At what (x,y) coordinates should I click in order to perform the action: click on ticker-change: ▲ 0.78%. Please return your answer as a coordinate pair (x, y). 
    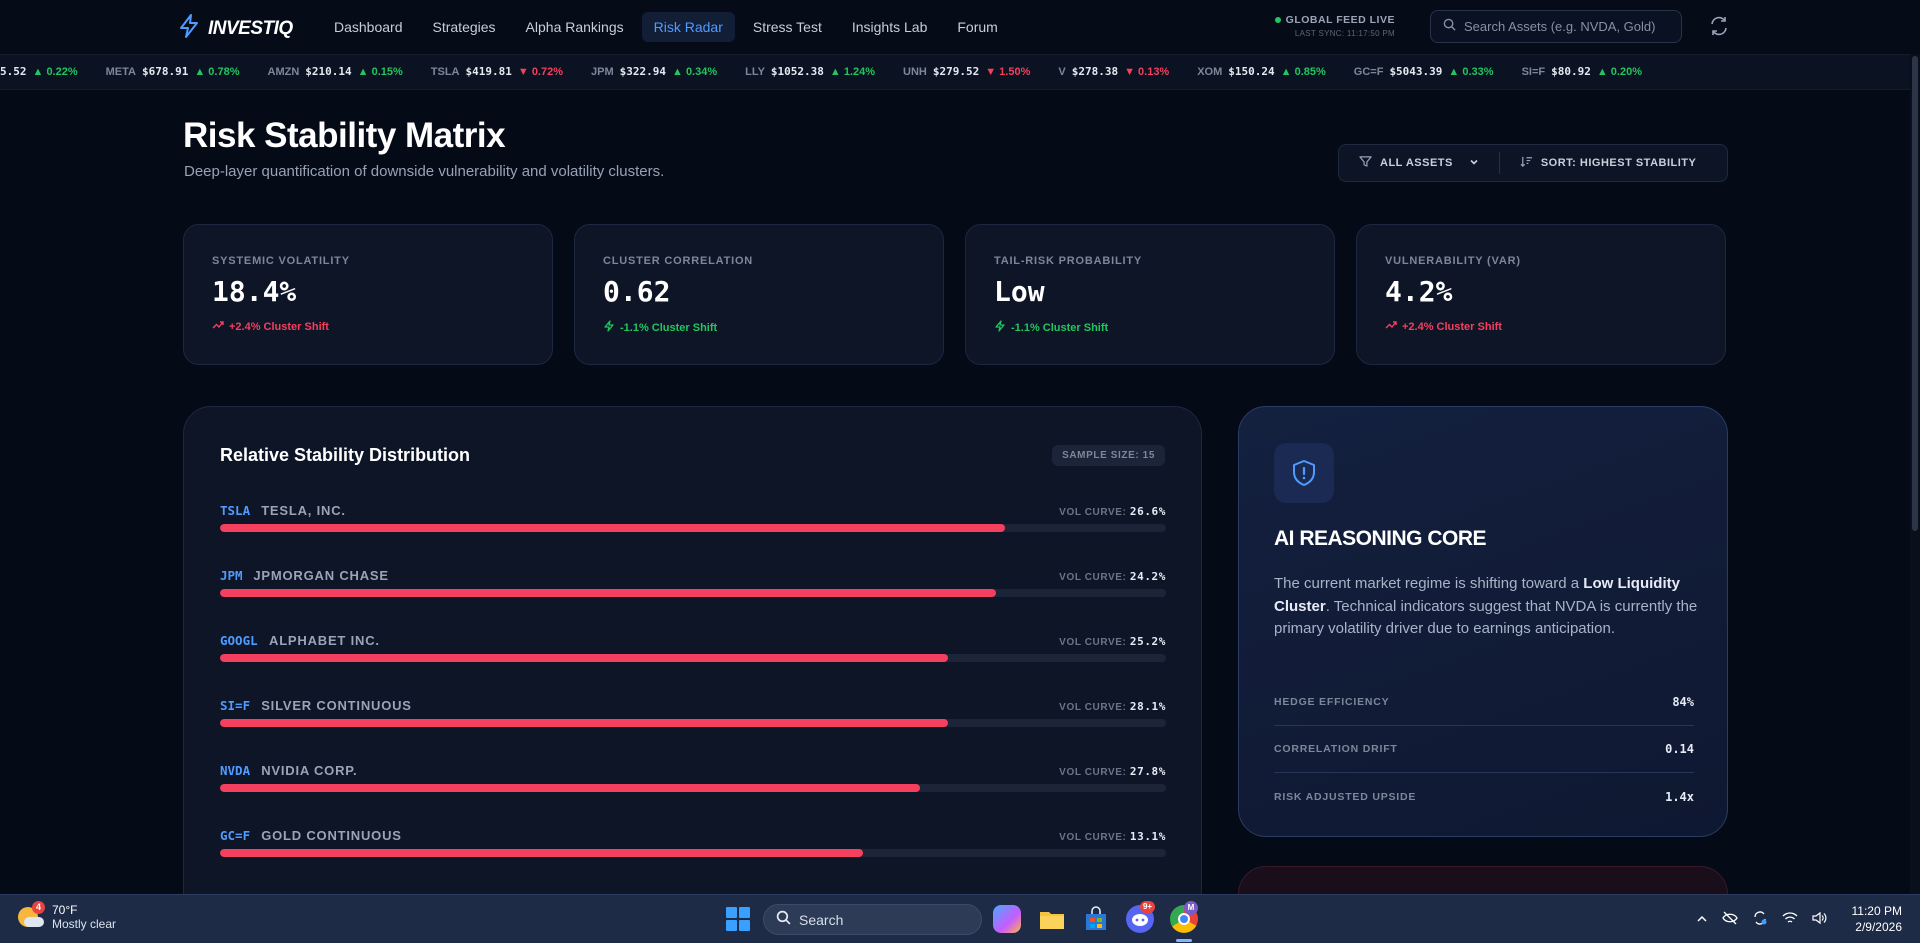
    Looking at the image, I should click on (217, 71).